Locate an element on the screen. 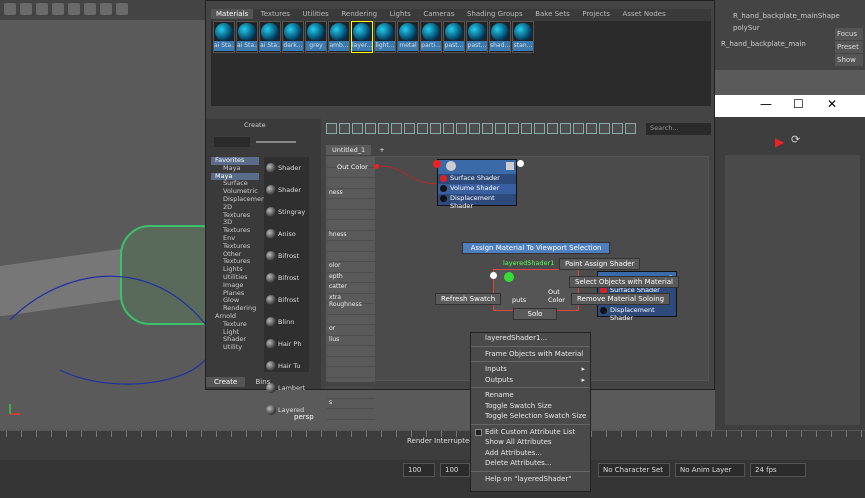 The image size is (865, 498). tab-asset-nodes: Asset Nodes is located at coordinates (643, 14).